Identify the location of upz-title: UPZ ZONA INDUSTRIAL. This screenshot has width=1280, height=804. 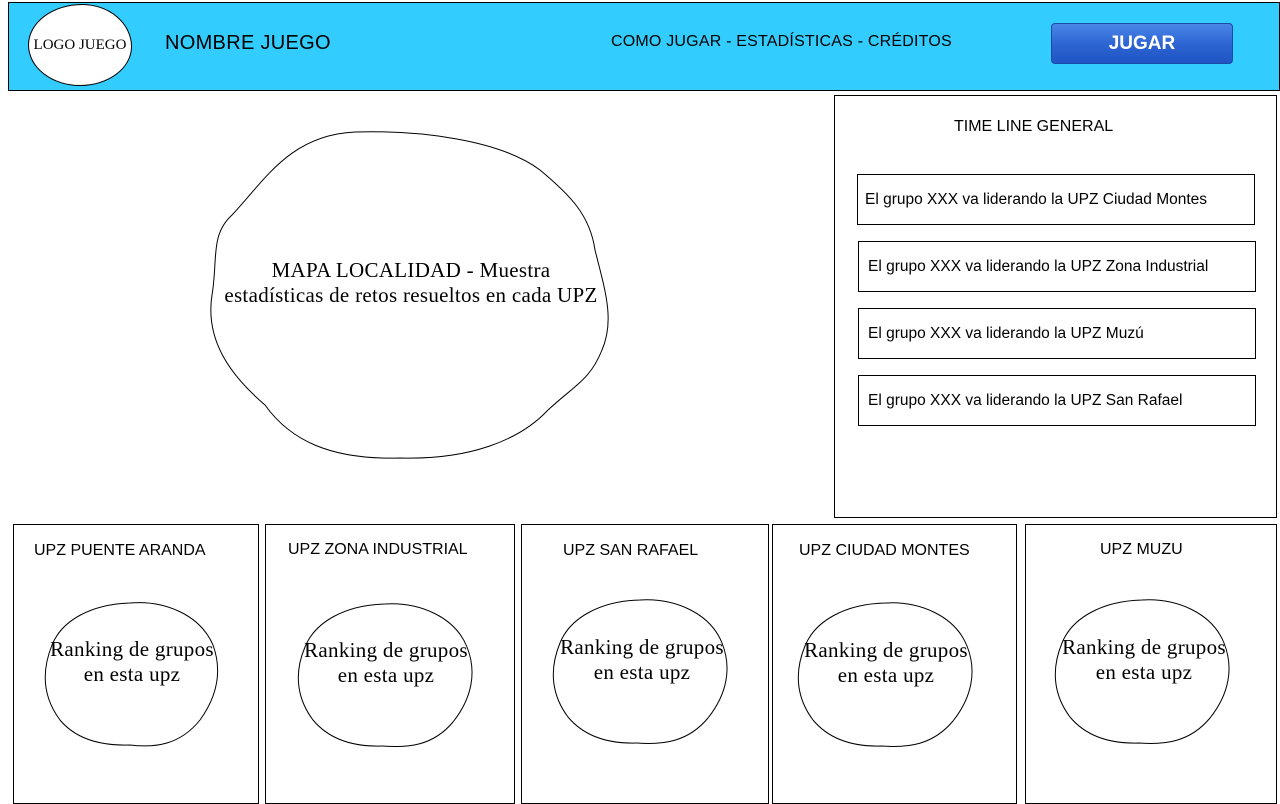
(378, 549).